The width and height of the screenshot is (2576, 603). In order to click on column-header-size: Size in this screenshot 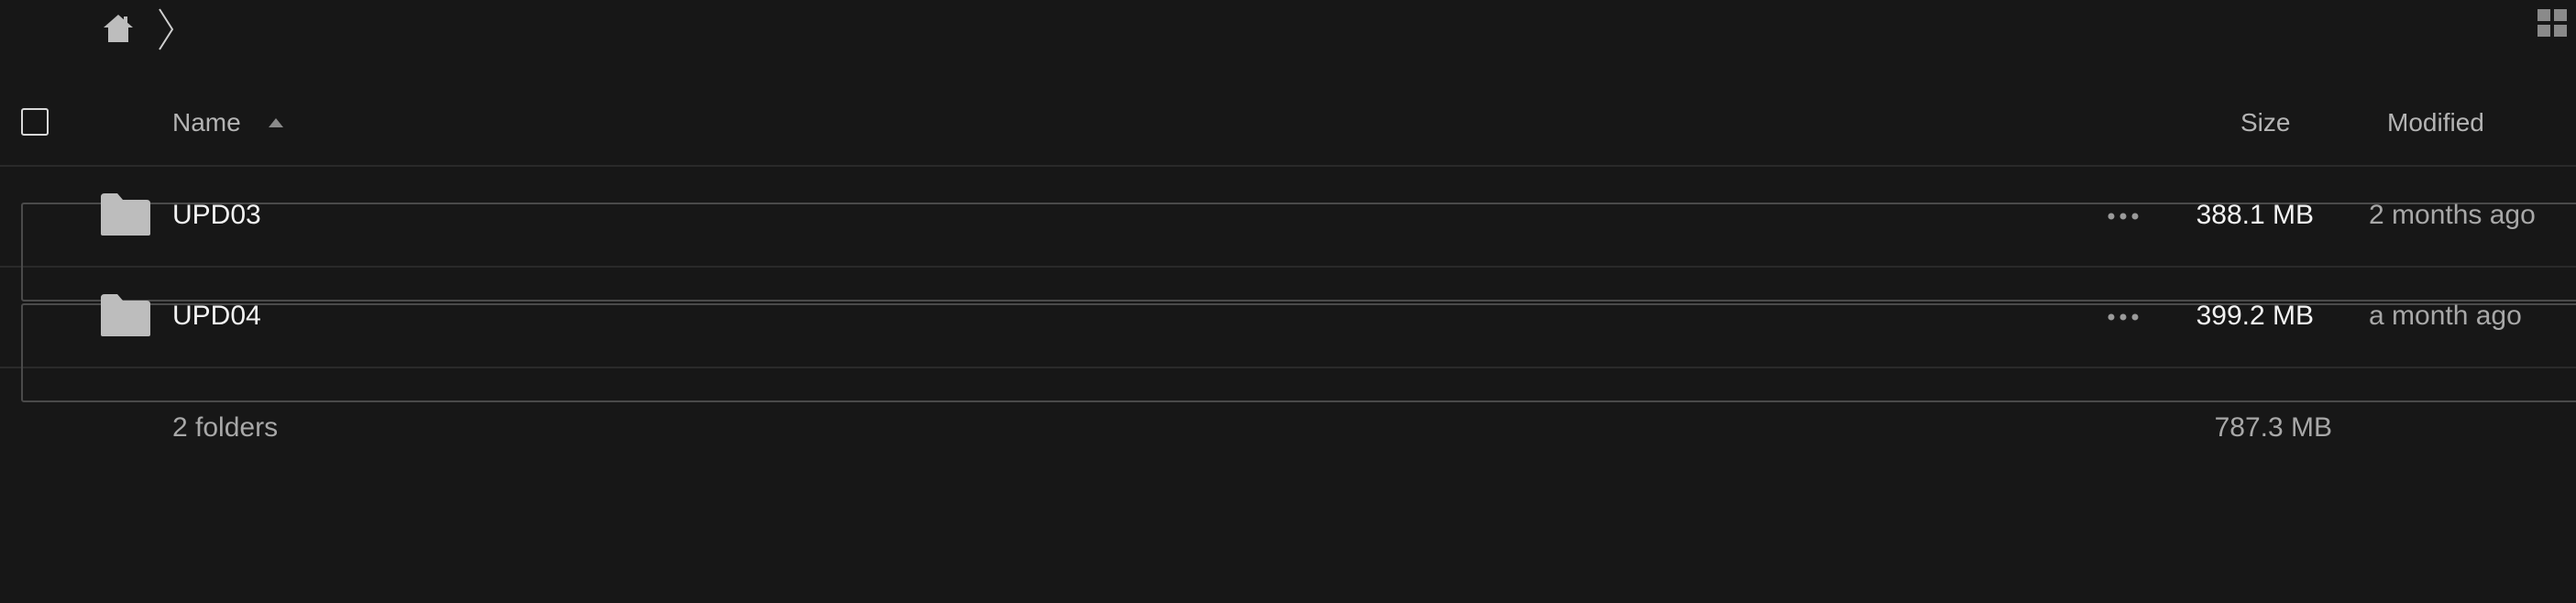, I will do `click(2265, 122)`.